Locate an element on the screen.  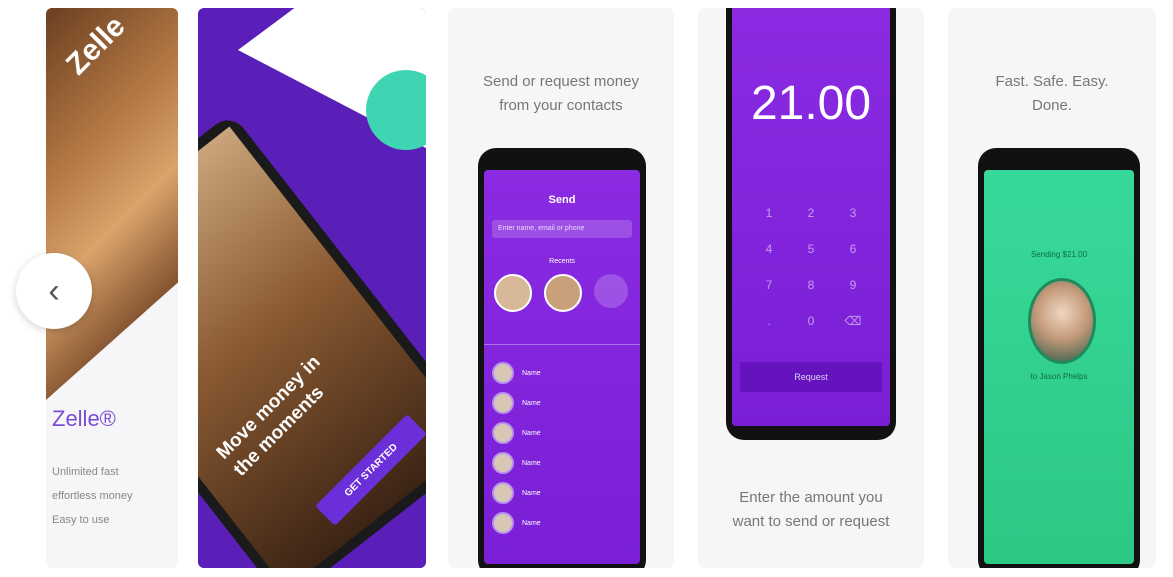
panel3-caption: Send or request money from your contacts is located at coordinates (561, 94).